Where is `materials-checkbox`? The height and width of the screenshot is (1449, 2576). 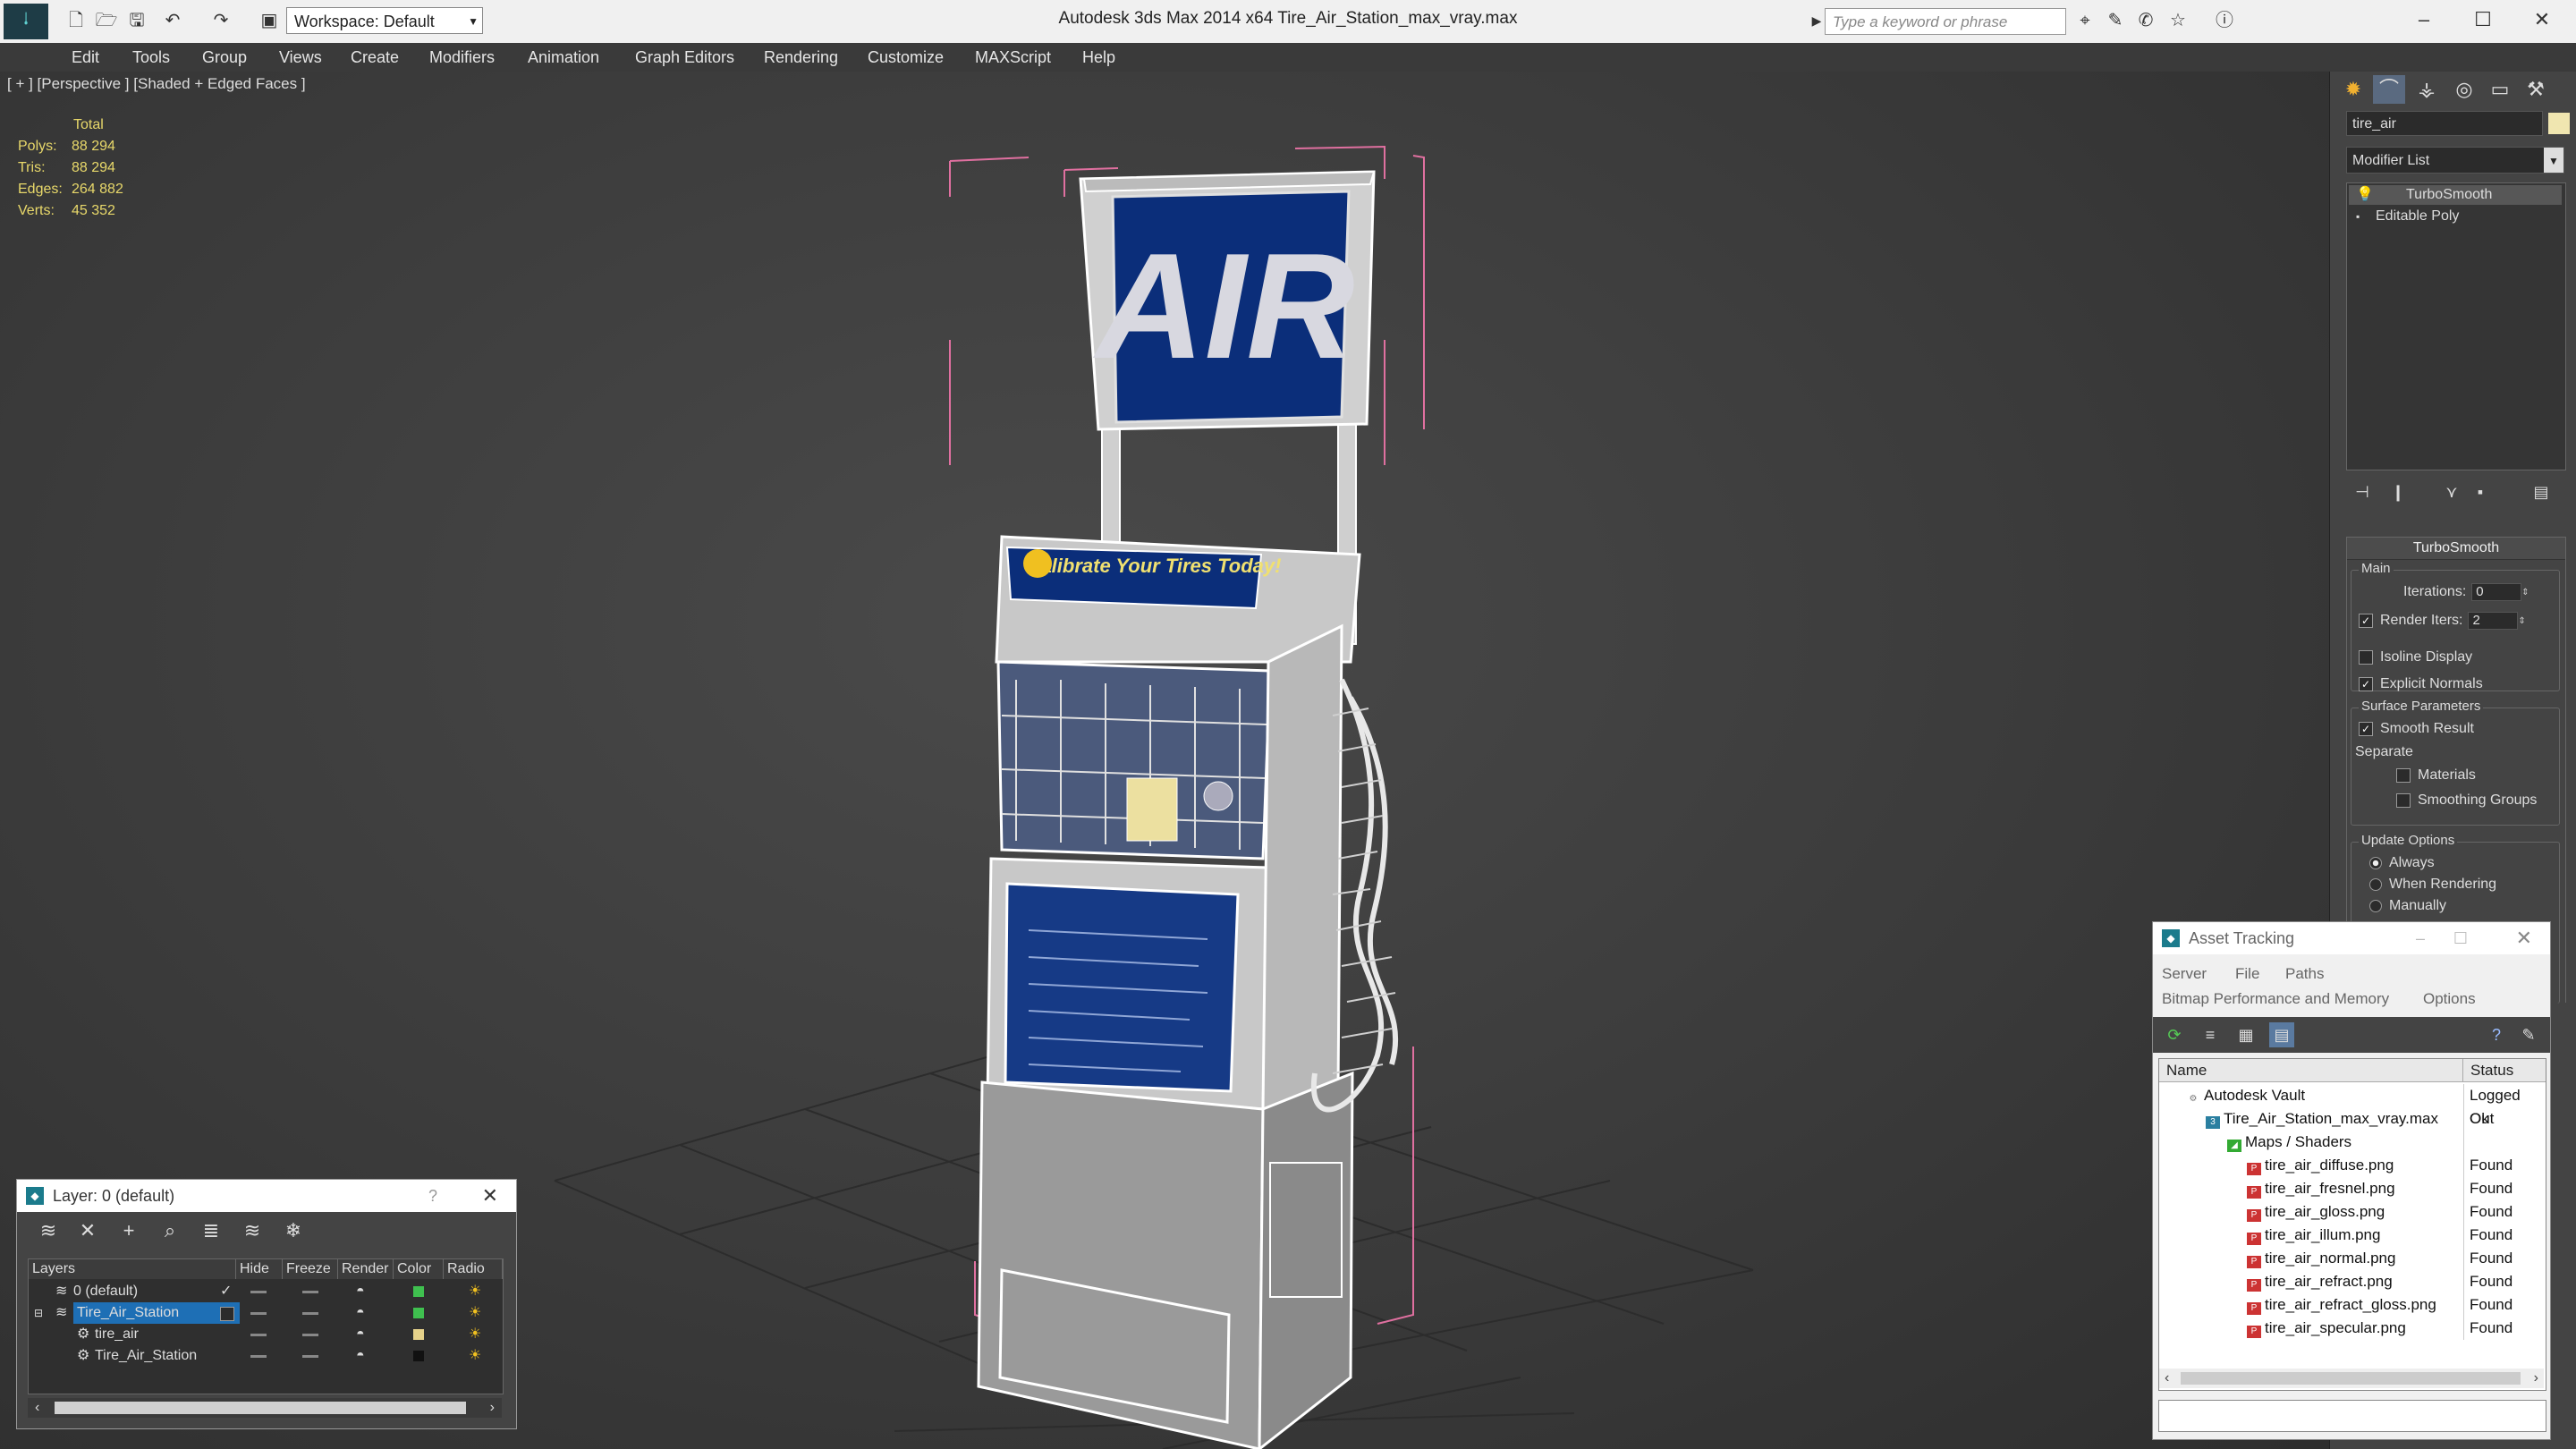
materials-checkbox is located at coordinates (2403, 775).